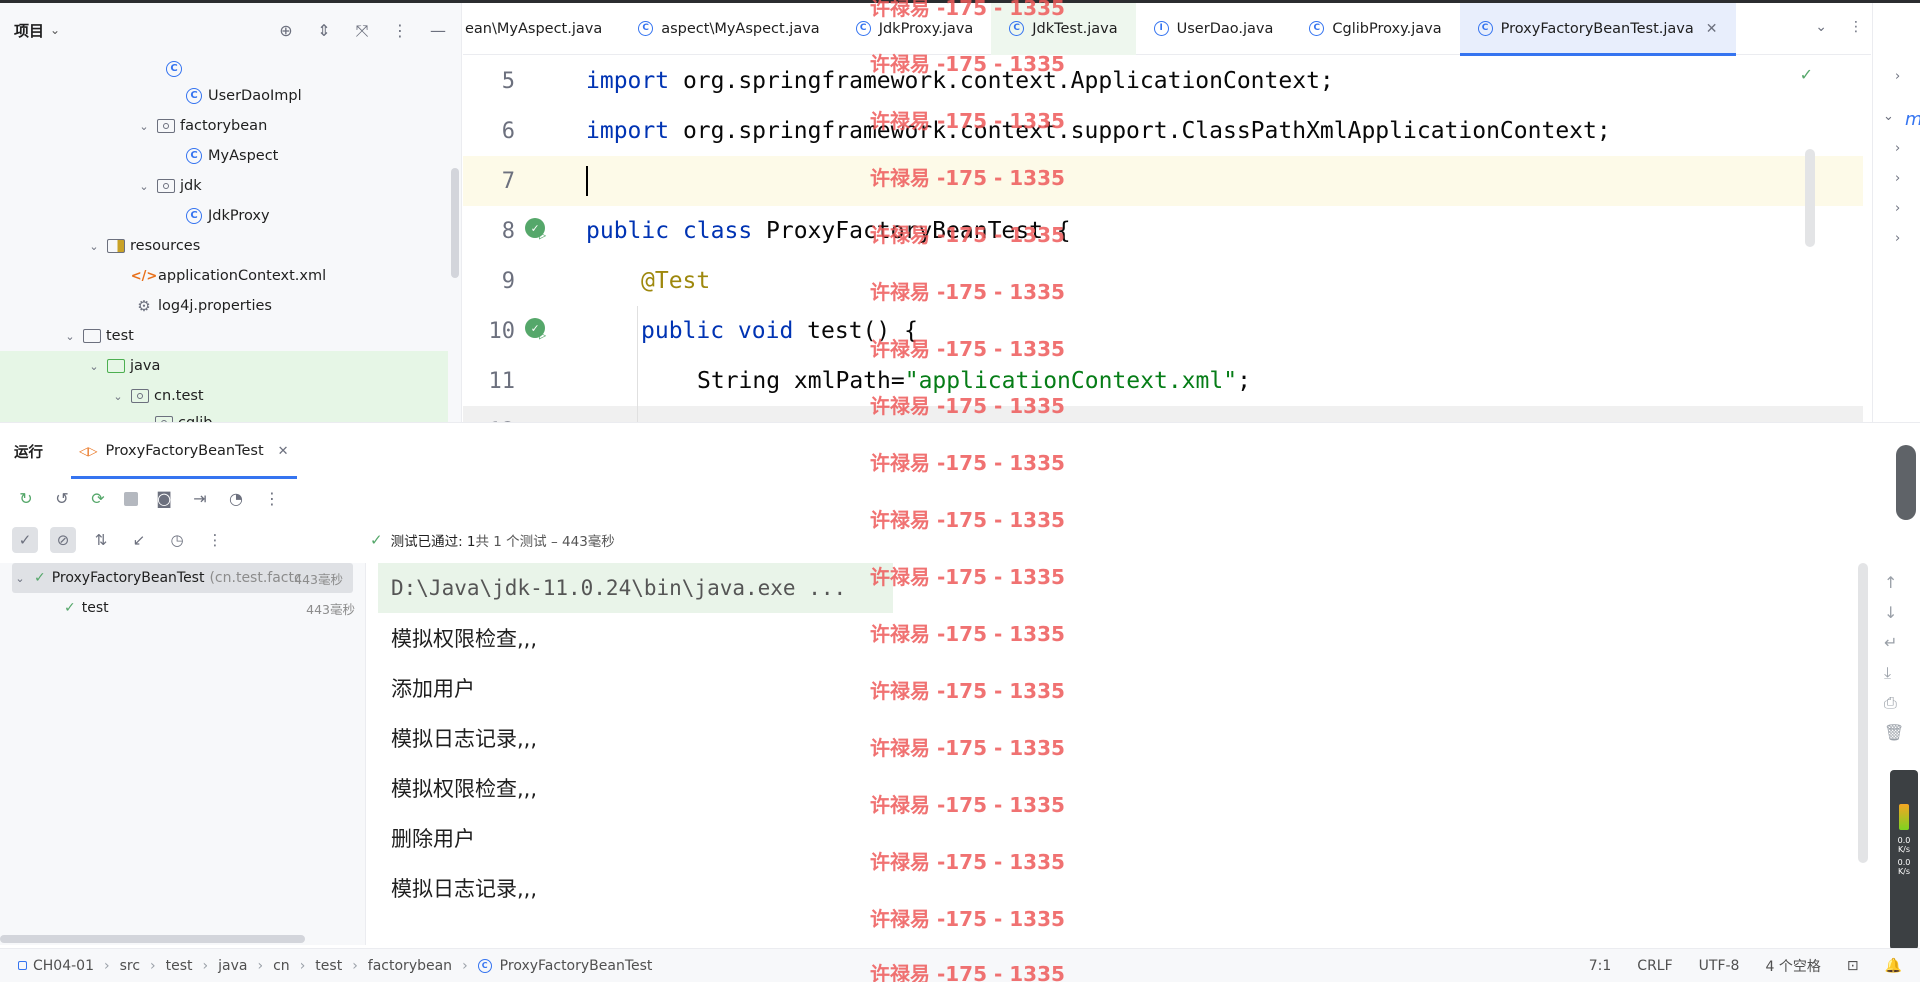 Image resolution: width=1920 pixels, height=982 pixels. I want to click on rerun-icon: ↻, so click(26, 498).